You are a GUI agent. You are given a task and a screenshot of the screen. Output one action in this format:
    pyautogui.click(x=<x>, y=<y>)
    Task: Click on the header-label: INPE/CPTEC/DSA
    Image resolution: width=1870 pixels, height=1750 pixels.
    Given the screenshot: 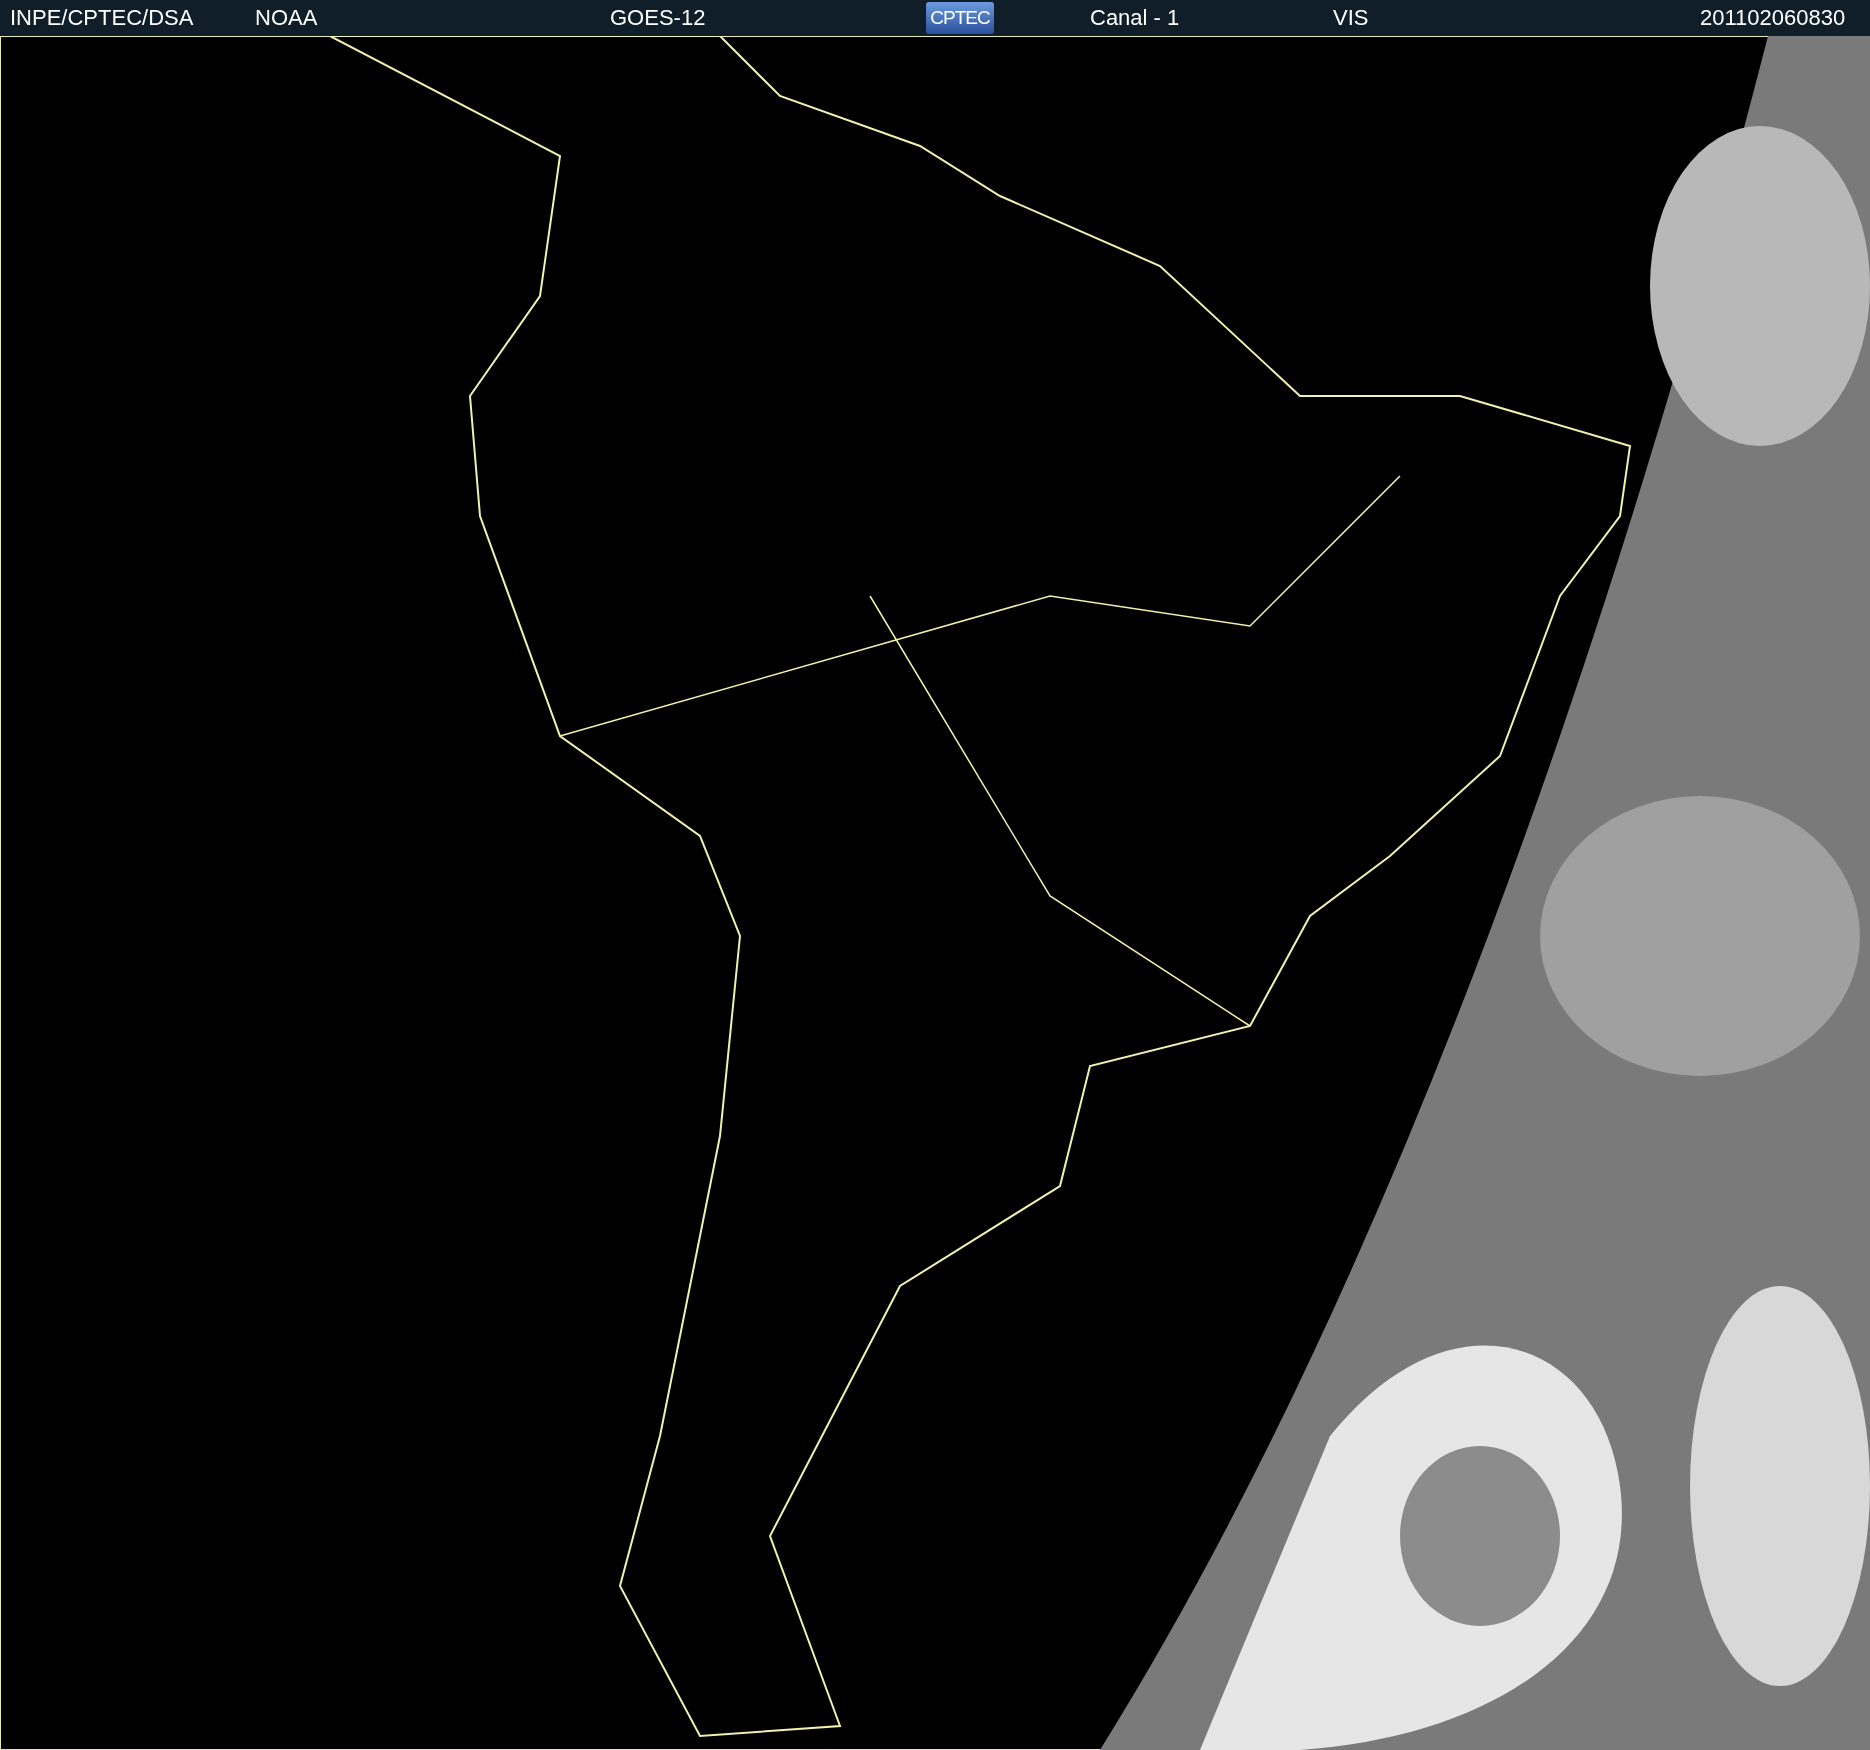 What is the action you would take?
    pyautogui.click(x=102, y=18)
    